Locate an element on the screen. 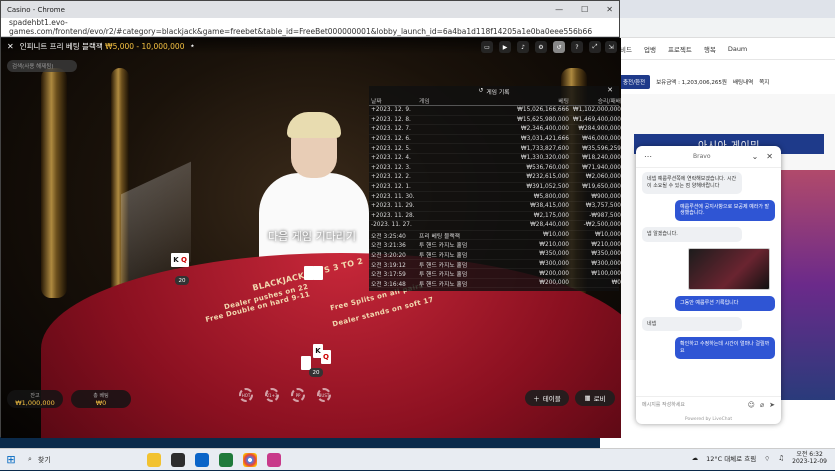 The height and width of the screenshot is (471, 835). history-icon-small: ↺ is located at coordinates (480, 91).